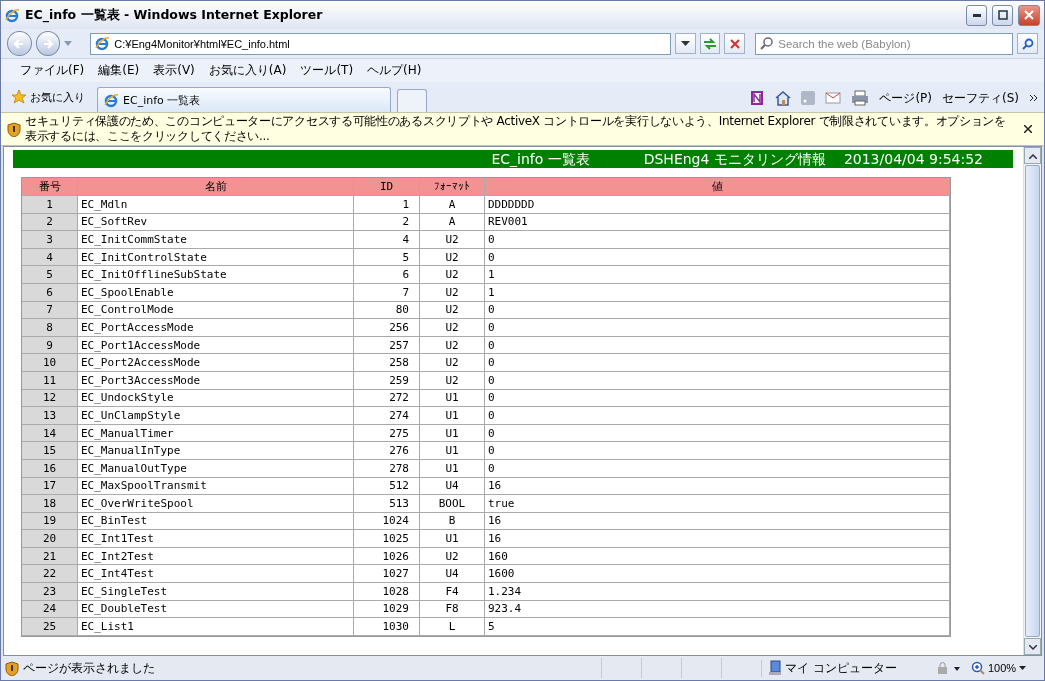 Image resolution: width=1045 pixels, height=681 pixels. Describe the element at coordinates (1033, 98) in the screenshot. I see `chevron-icon` at that location.